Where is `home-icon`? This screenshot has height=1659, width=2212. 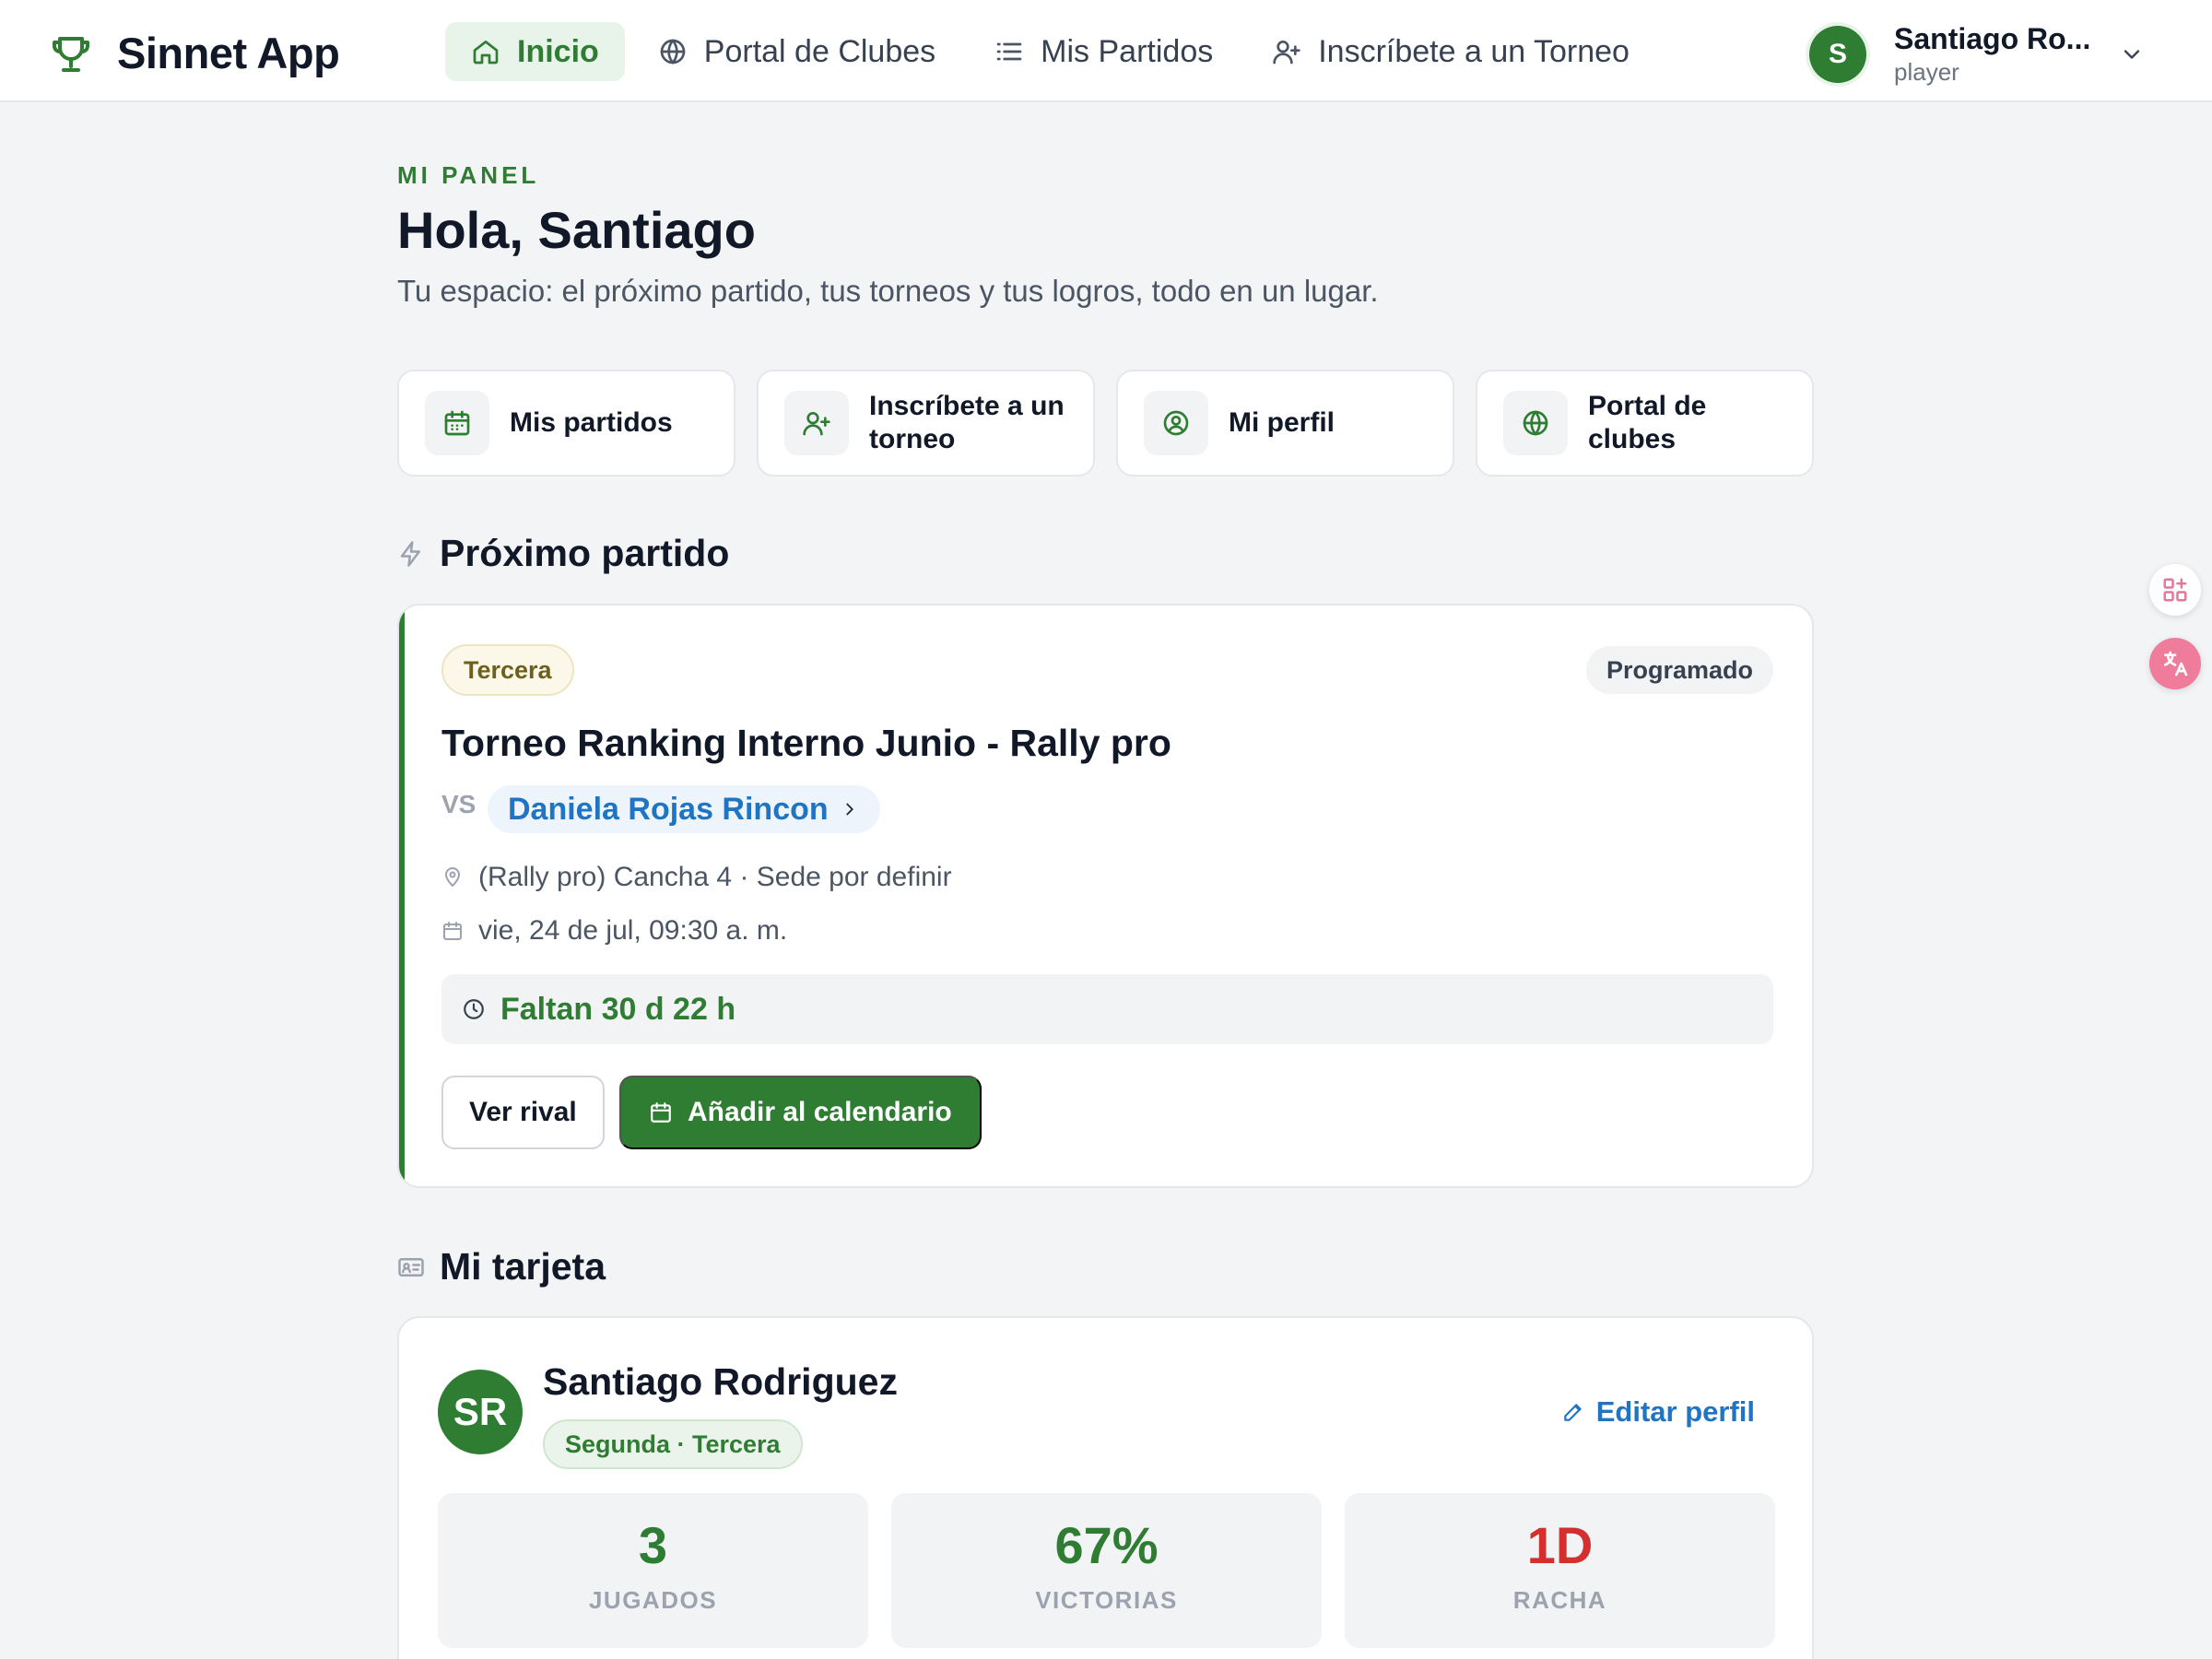
home-icon is located at coordinates (486, 53).